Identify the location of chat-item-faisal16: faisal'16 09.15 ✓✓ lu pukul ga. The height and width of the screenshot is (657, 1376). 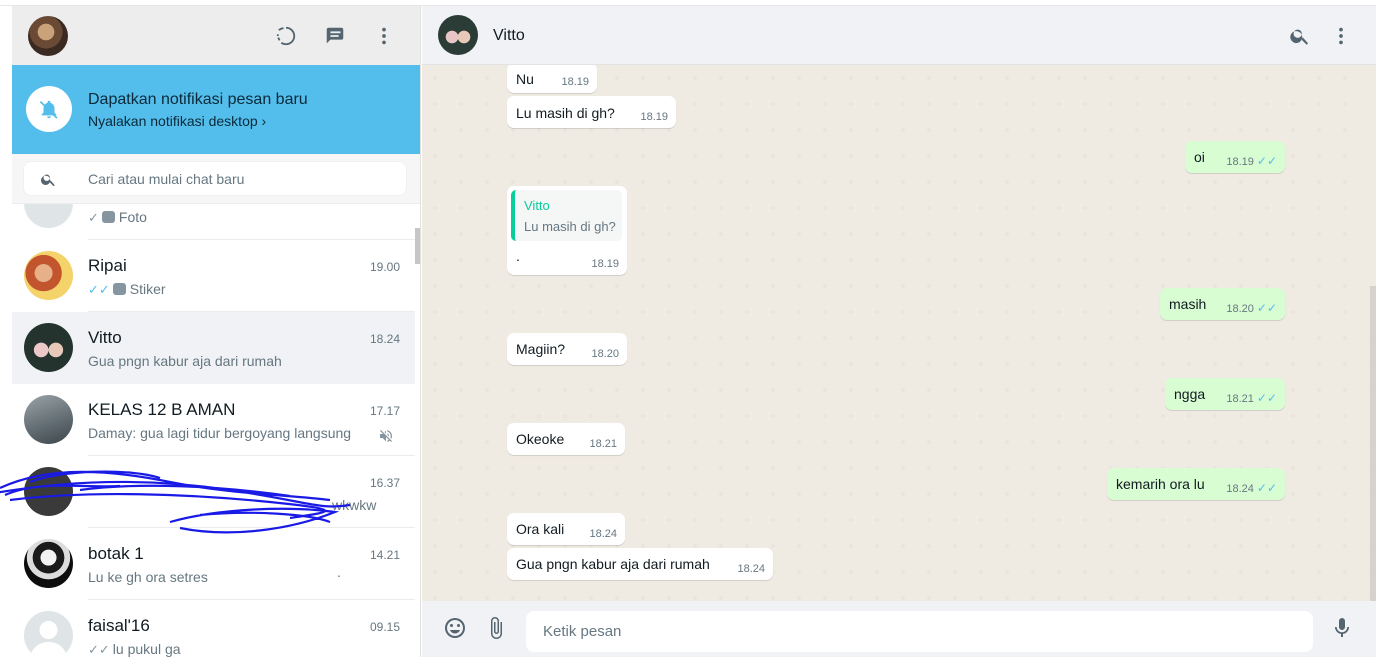
(213, 628).